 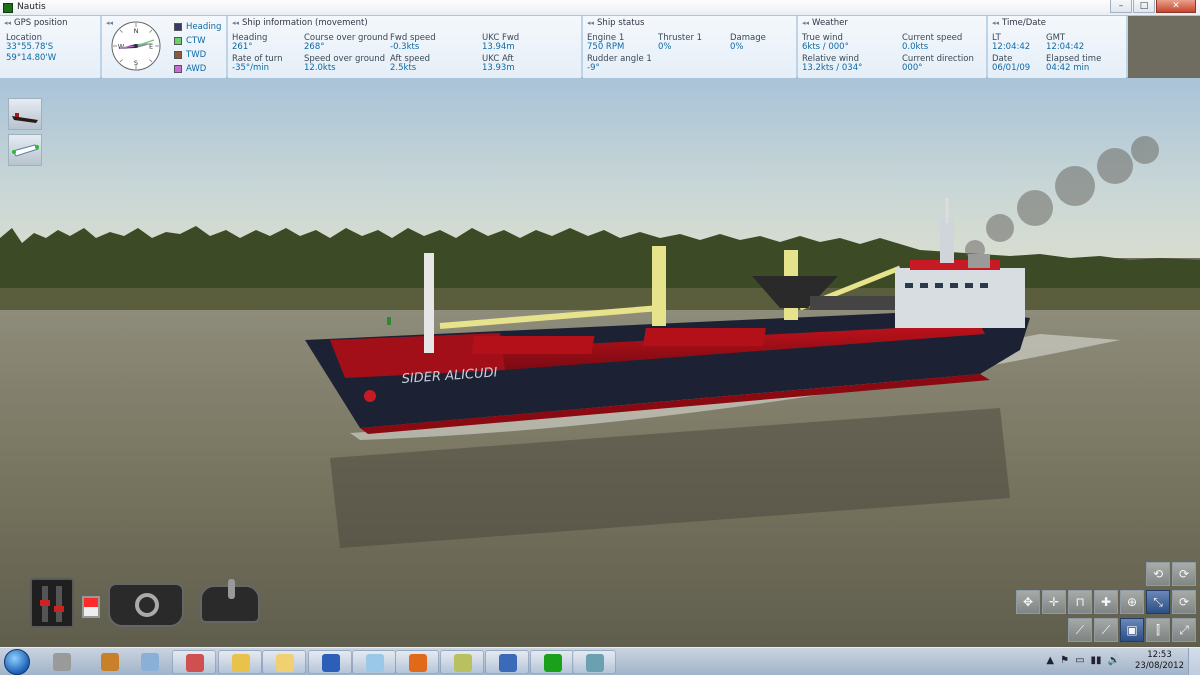 I want to click on throttle-slot, so click(x=59, y=604).